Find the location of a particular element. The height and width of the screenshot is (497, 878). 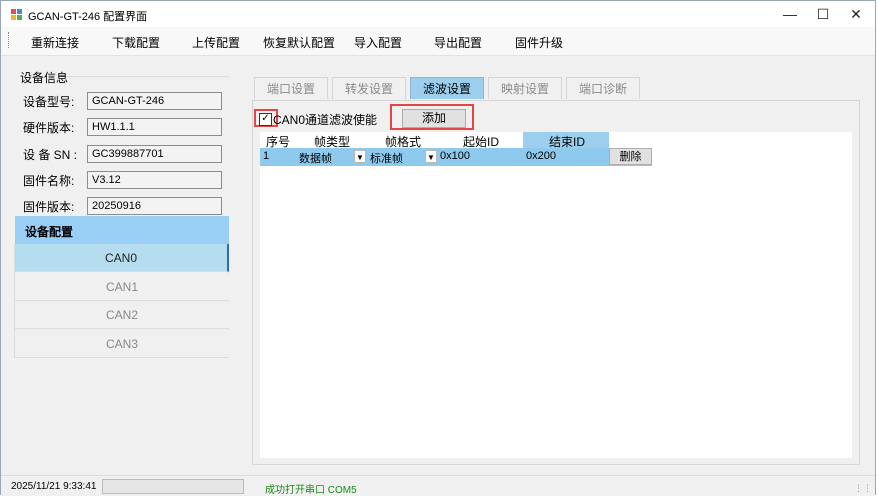

add-highlight-box: 添加 is located at coordinates (432, 117).